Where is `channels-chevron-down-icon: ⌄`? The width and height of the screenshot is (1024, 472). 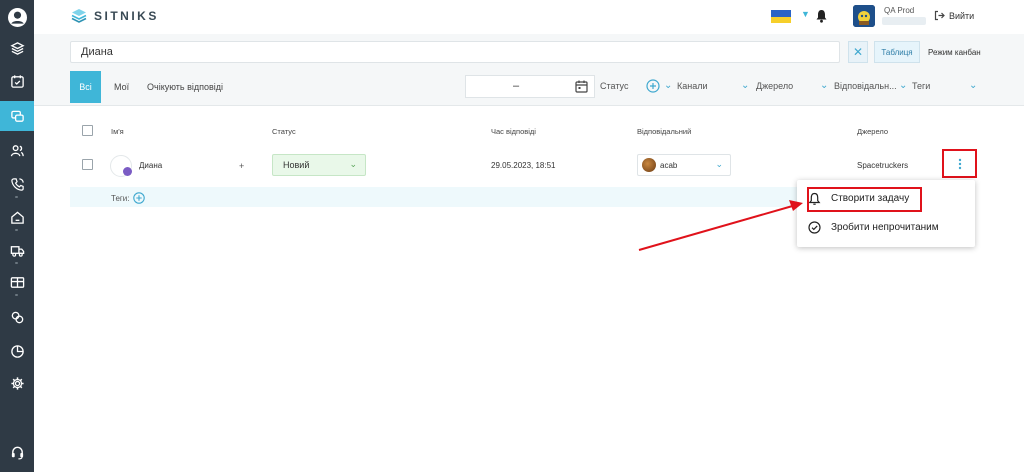 channels-chevron-down-icon: ⌄ is located at coordinates (668, 85).